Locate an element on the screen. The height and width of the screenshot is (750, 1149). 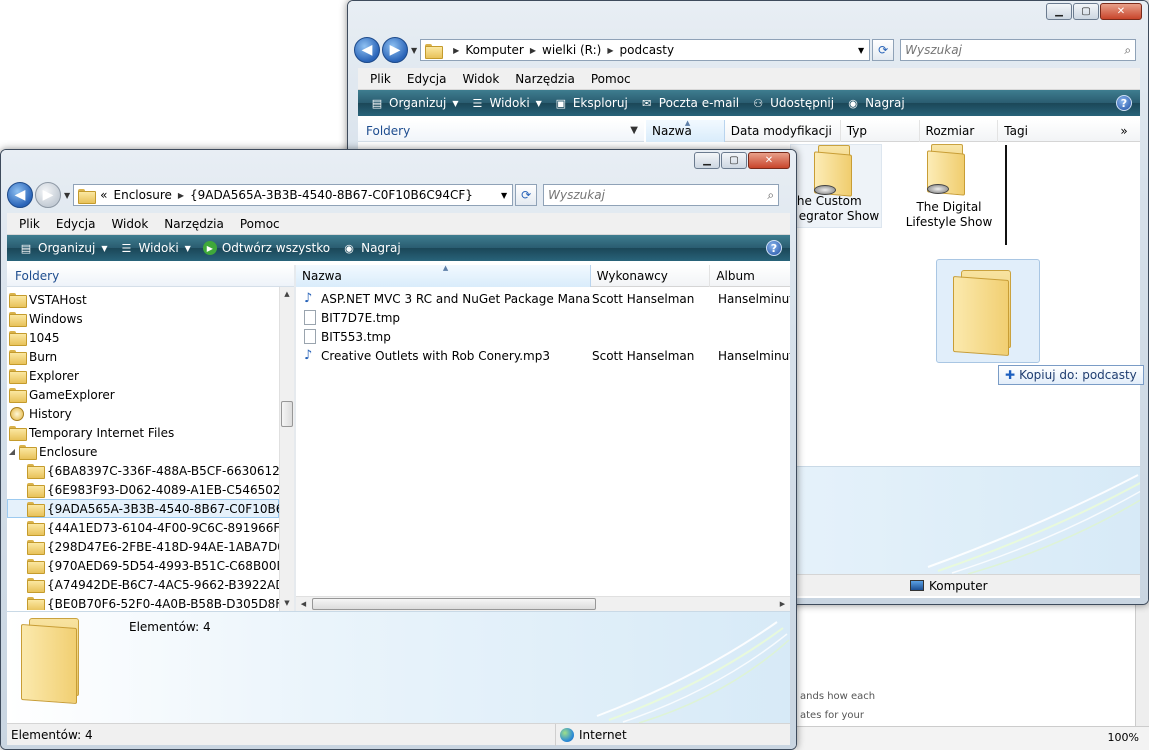
play-all-button: ▶ Odtwórz wszystko is located at coordinates (266, 248).